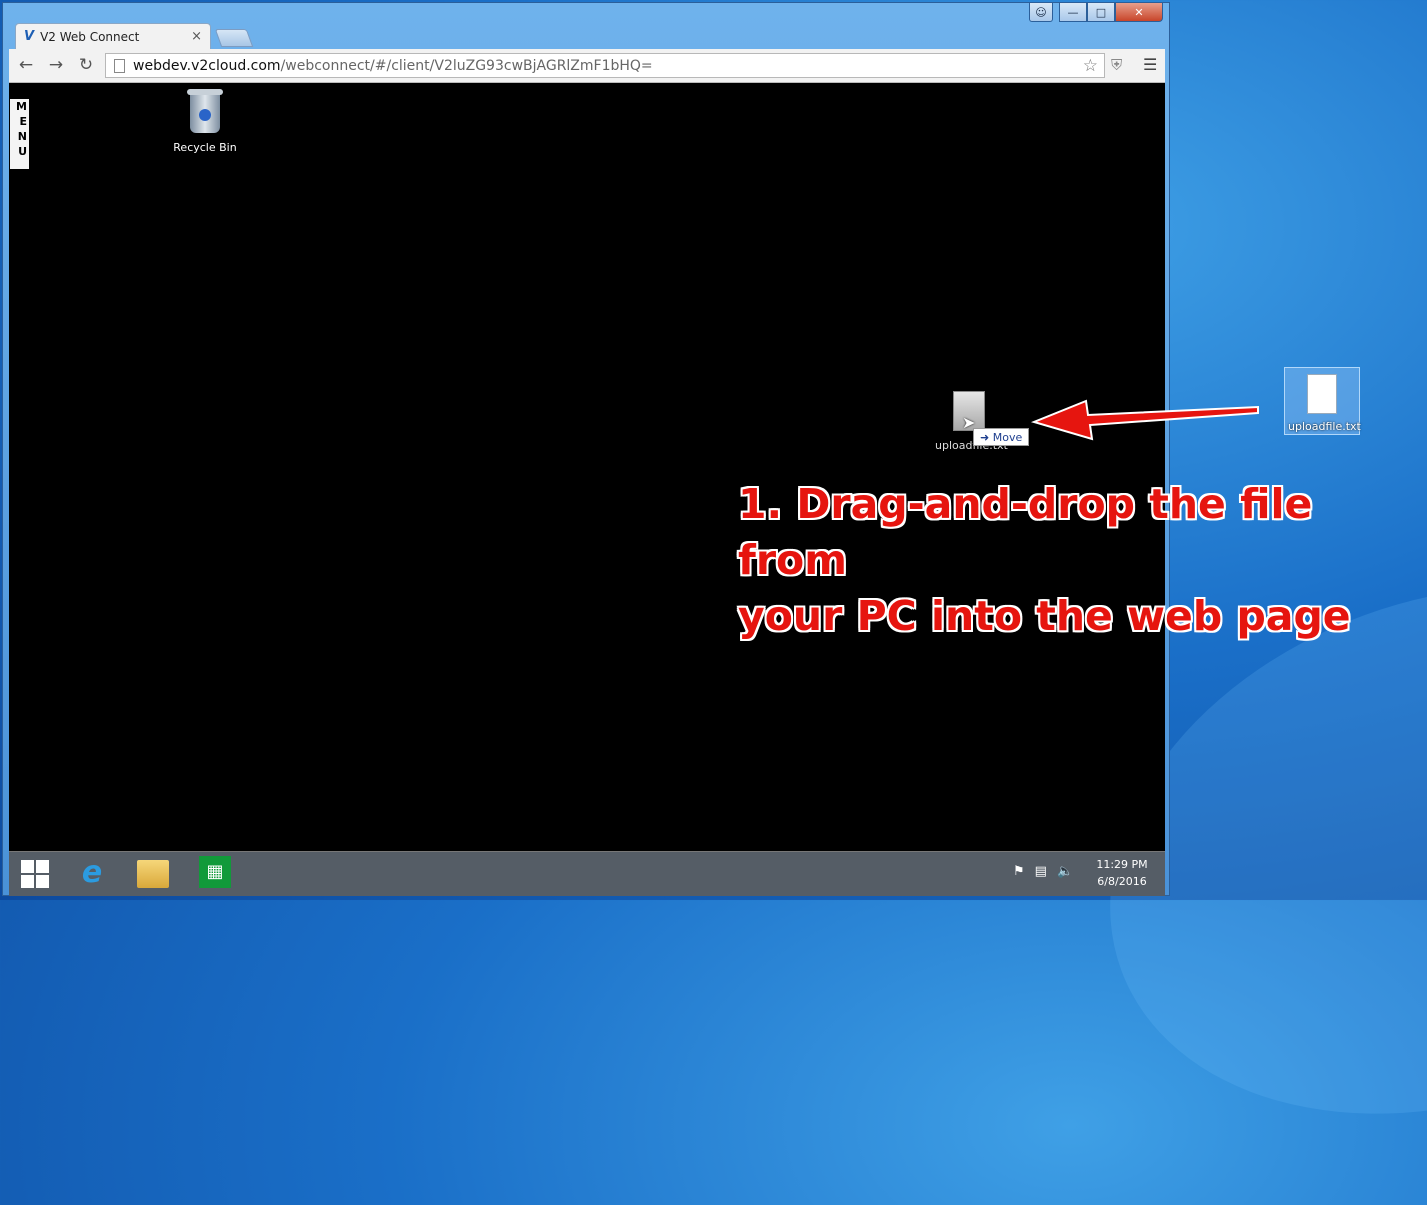 The image size is (1427, 1205). I want to click on remote-menu-strip: M E N U, so click(19, 134).